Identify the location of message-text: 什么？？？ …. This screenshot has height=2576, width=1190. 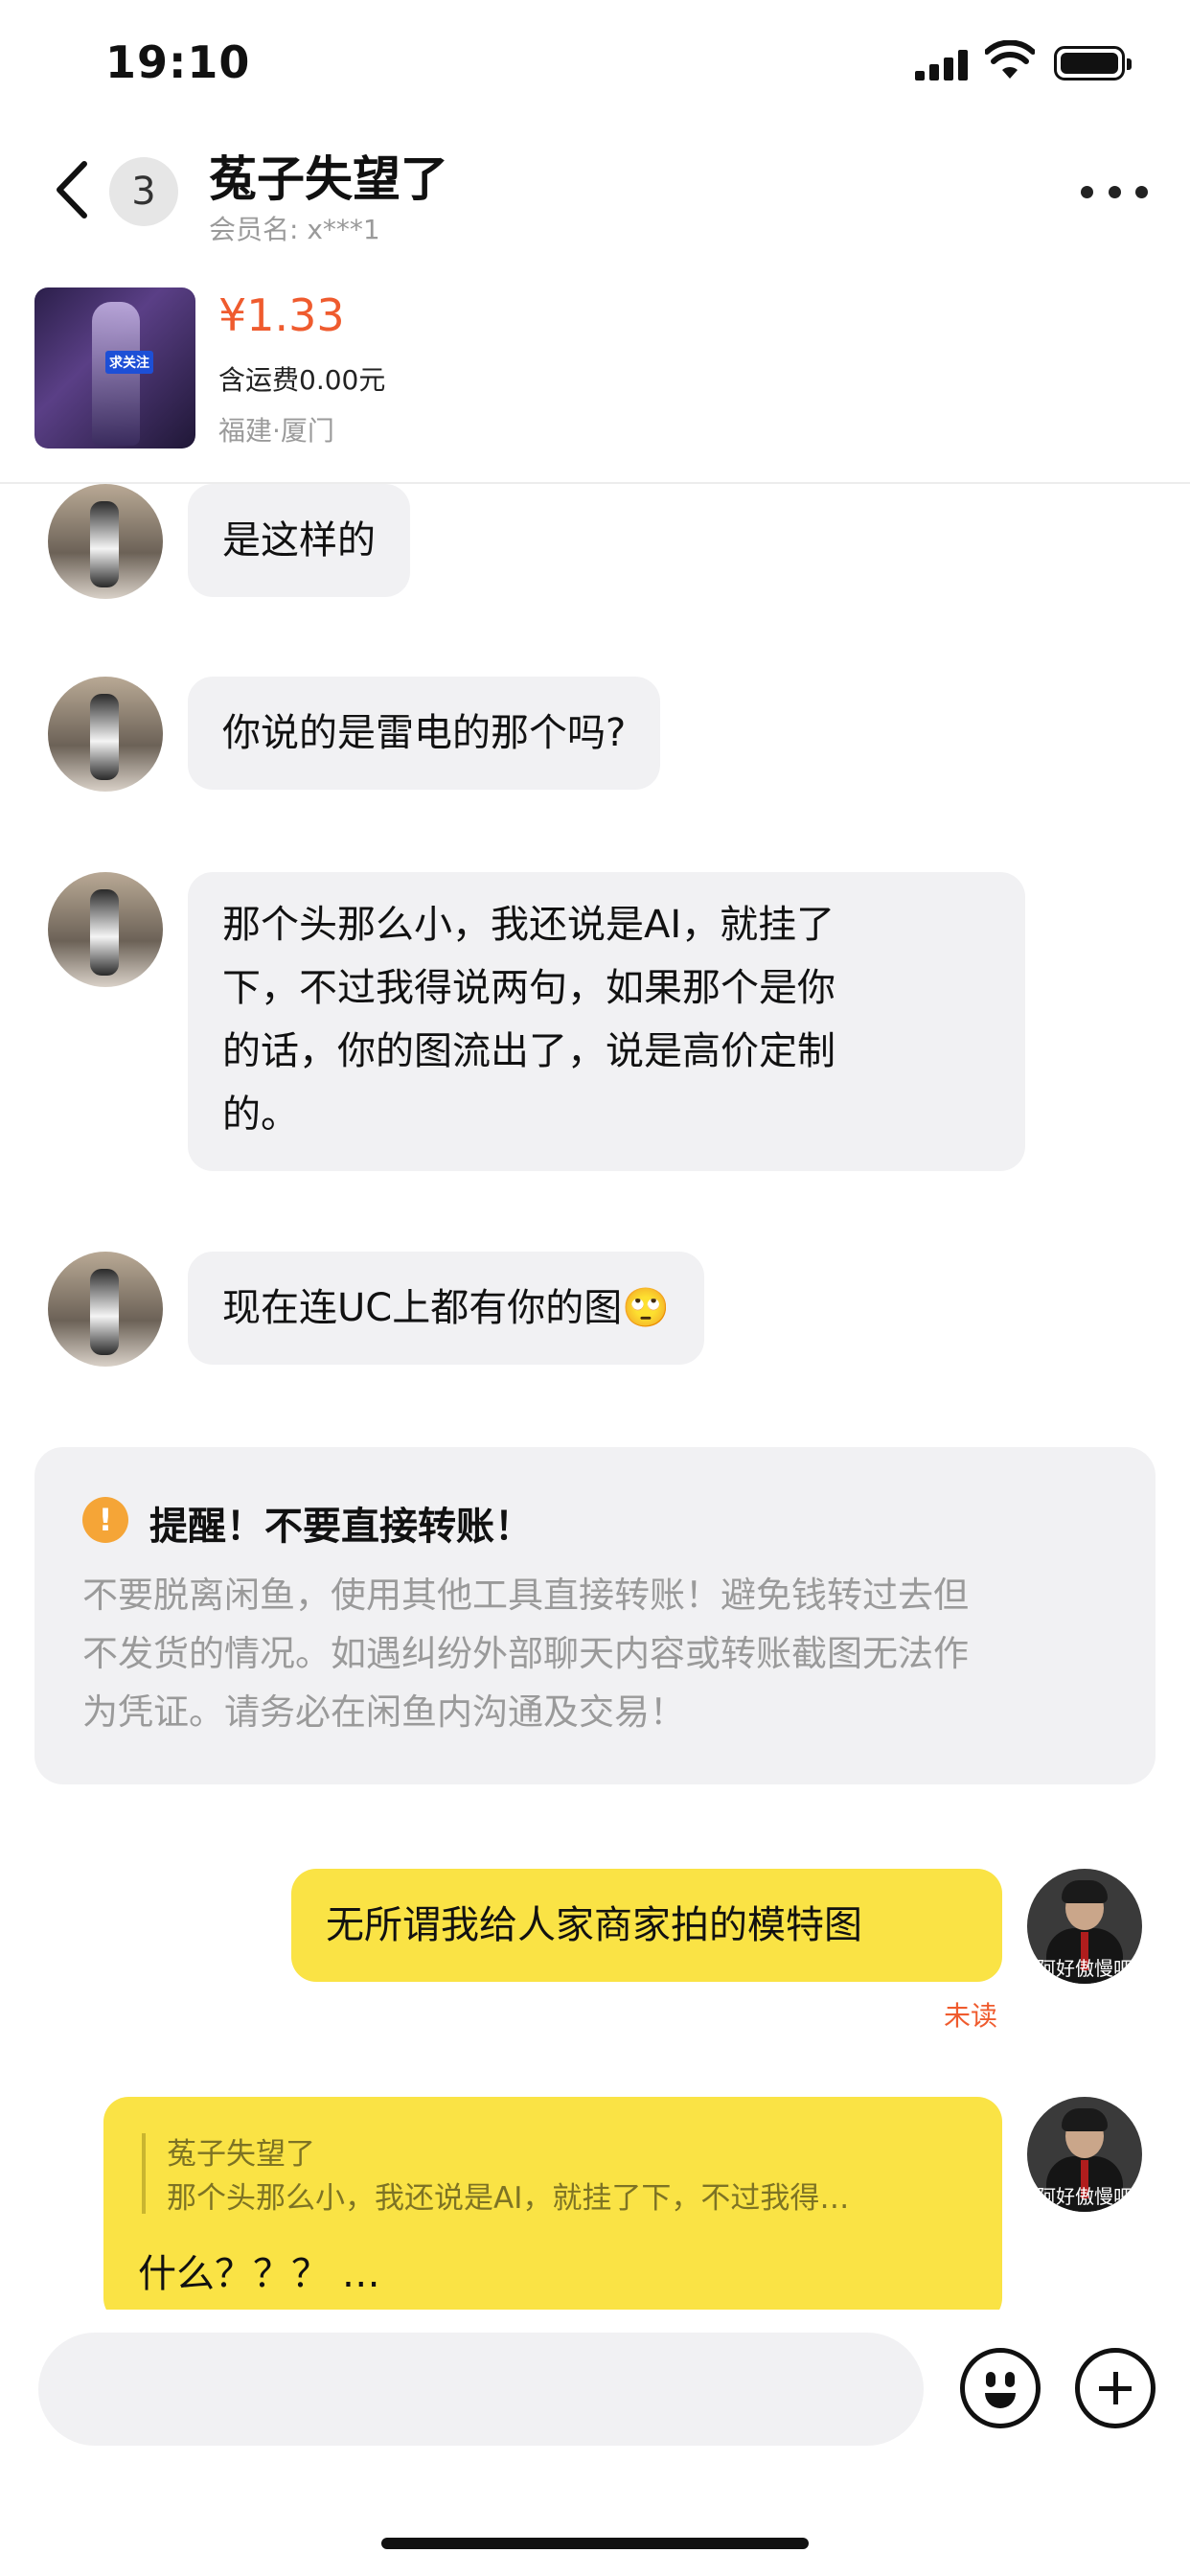
(259, 2274).